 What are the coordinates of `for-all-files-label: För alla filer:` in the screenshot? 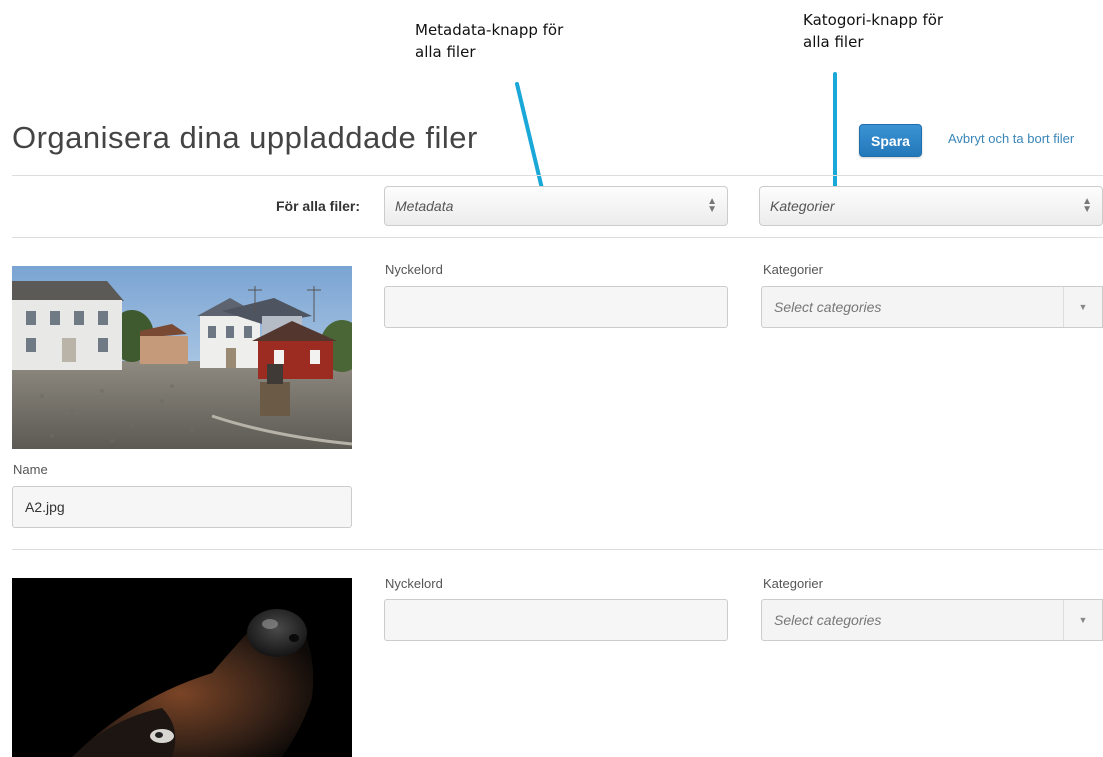 It's located at (317, 206).